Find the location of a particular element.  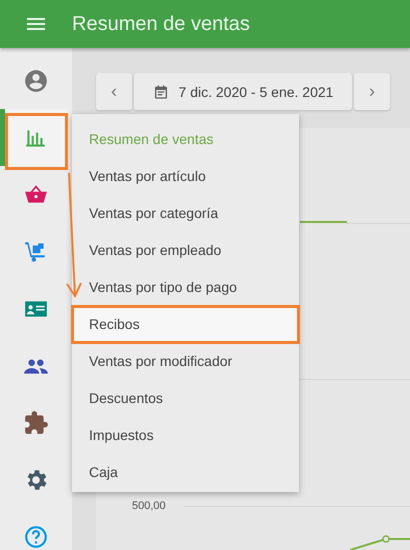

menu-item: Impuestos is located at coordinates (185, 435).